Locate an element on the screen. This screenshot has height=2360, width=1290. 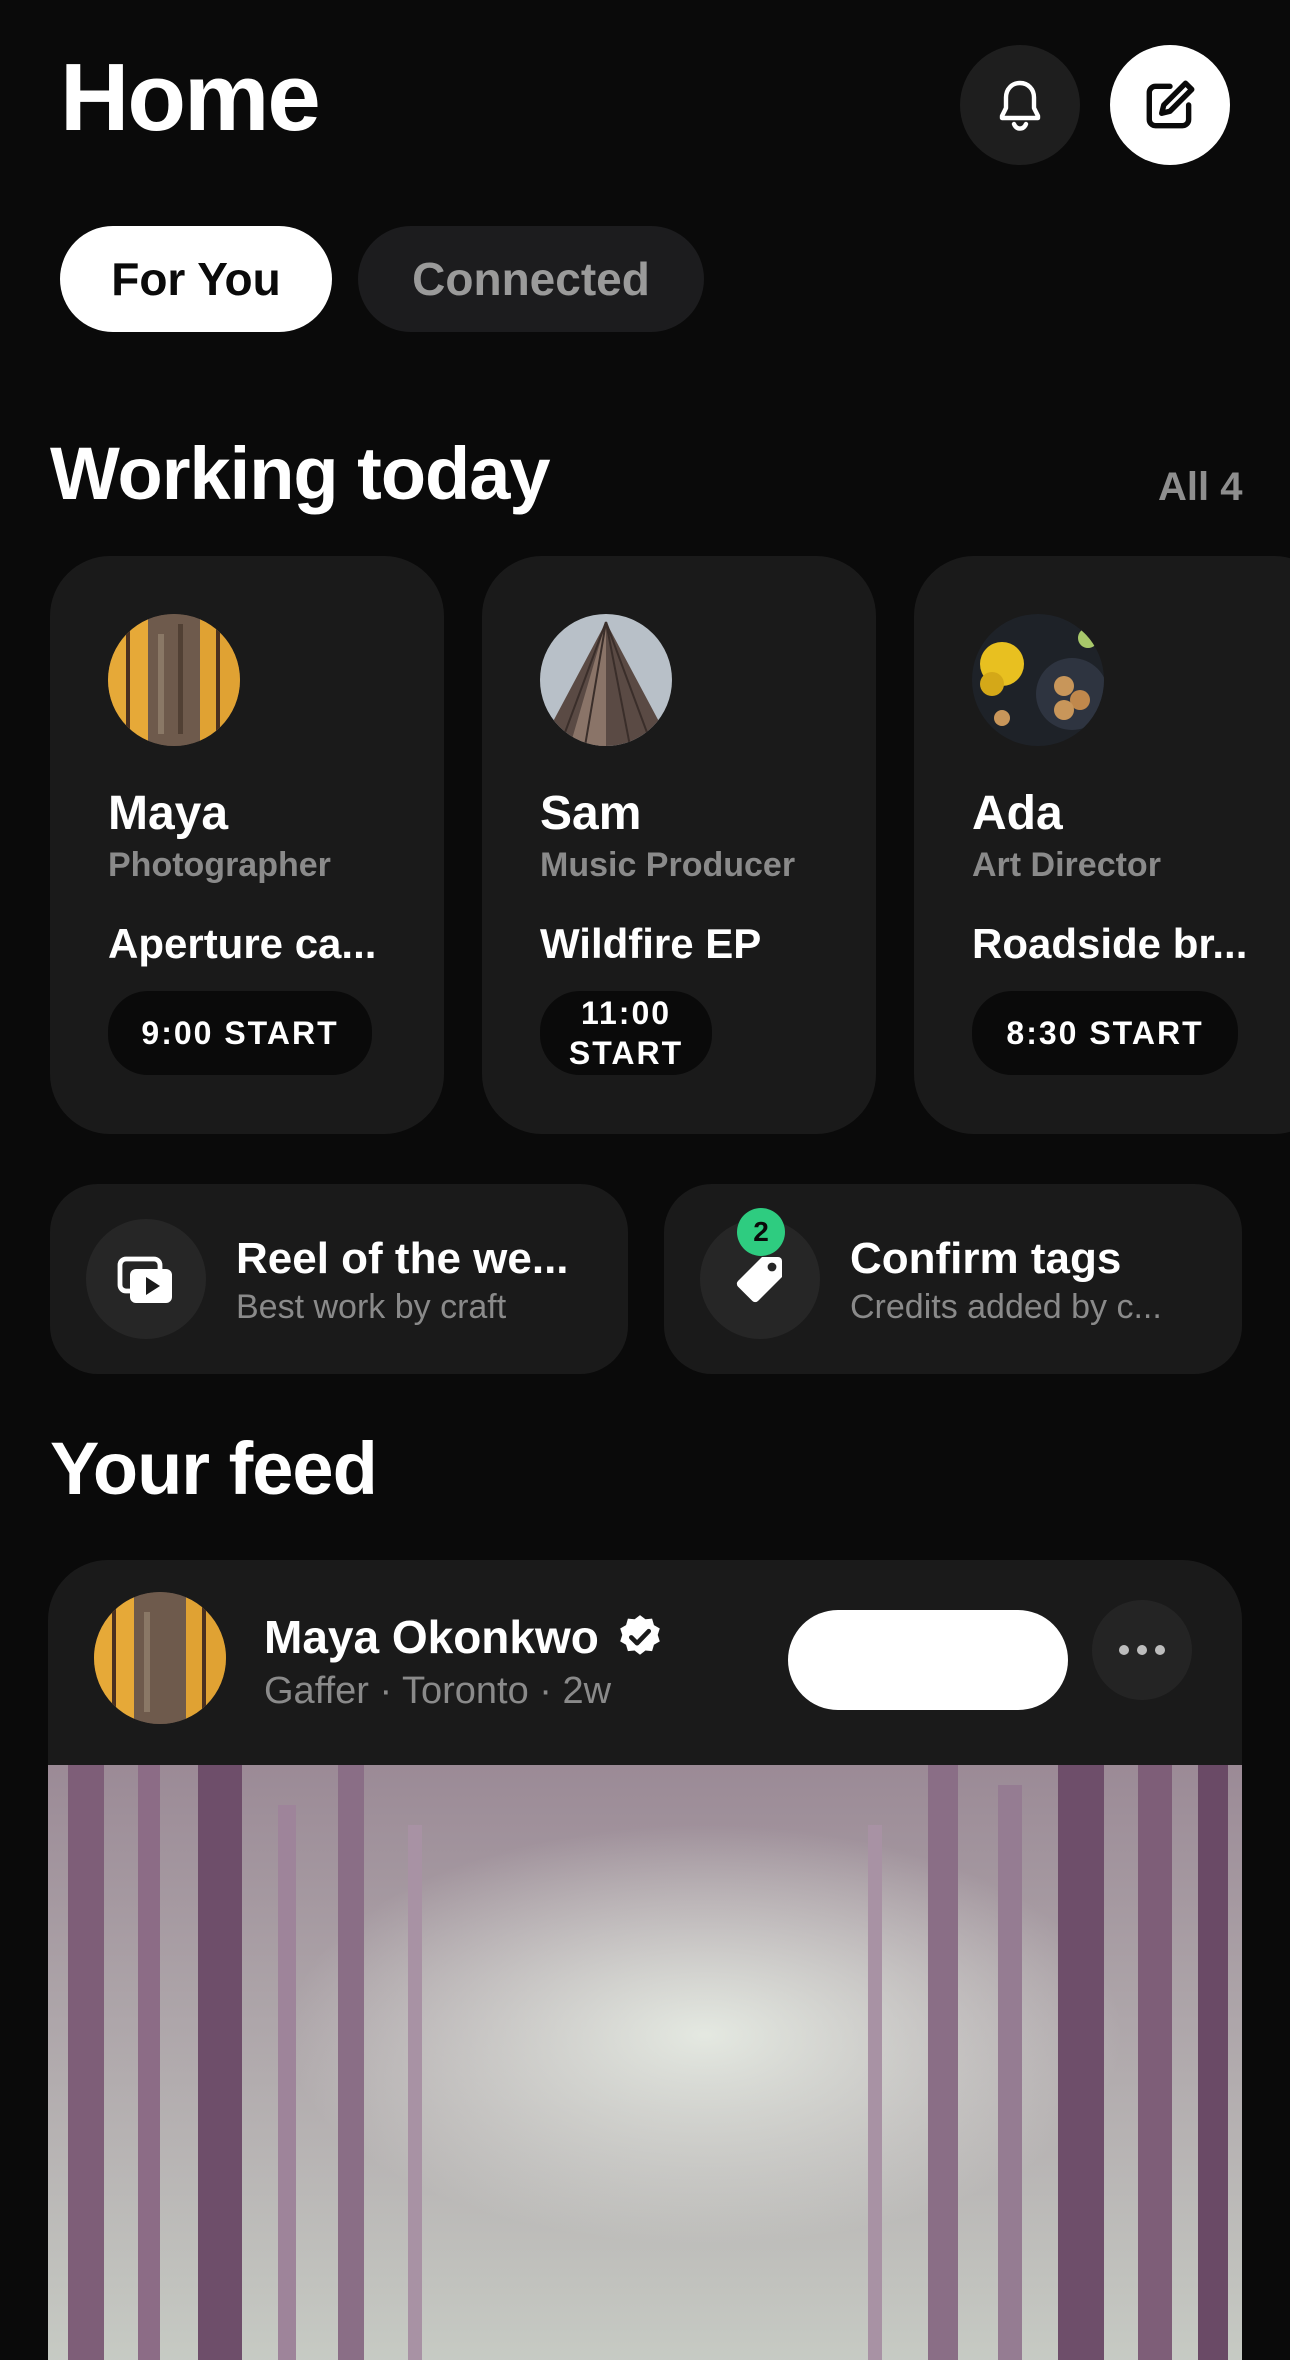
reel-play-icon is located at coordinates (144, 1279).